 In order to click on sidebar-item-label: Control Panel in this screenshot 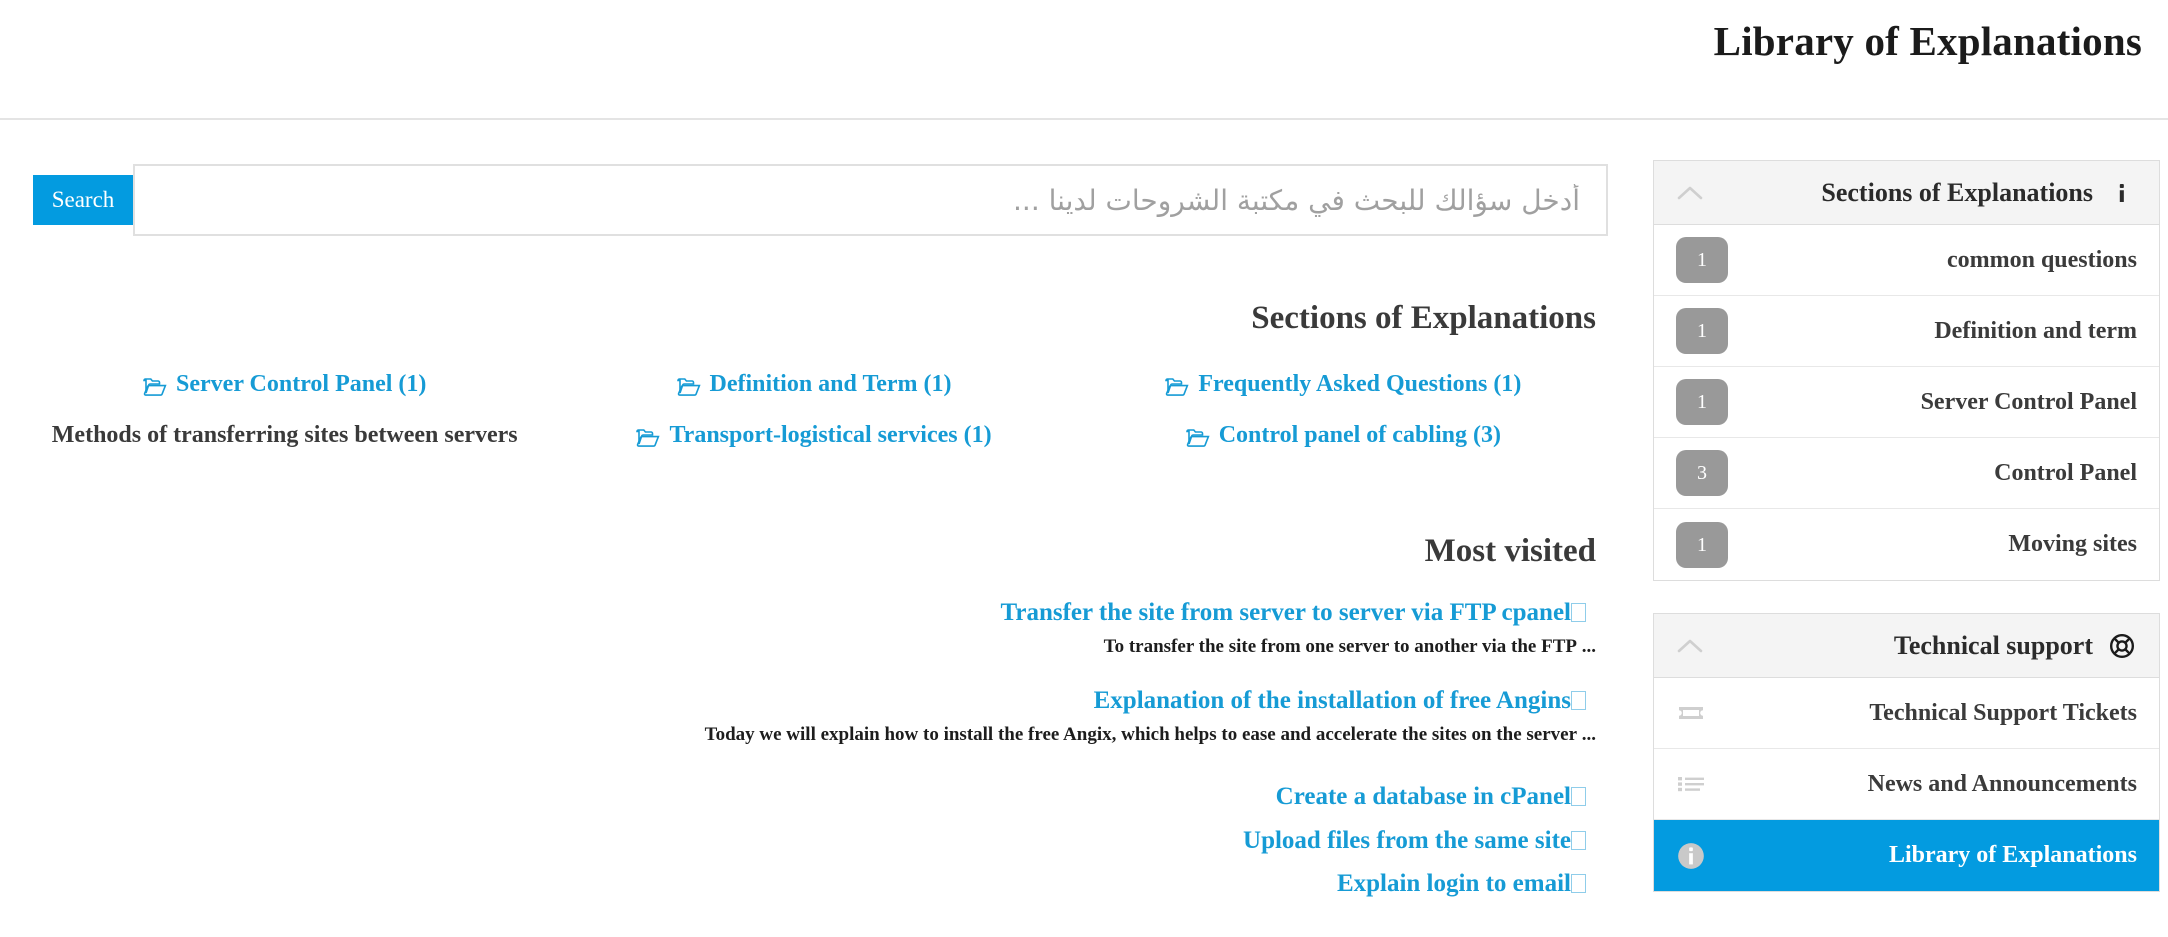, I will do `click(2065, 472)`.